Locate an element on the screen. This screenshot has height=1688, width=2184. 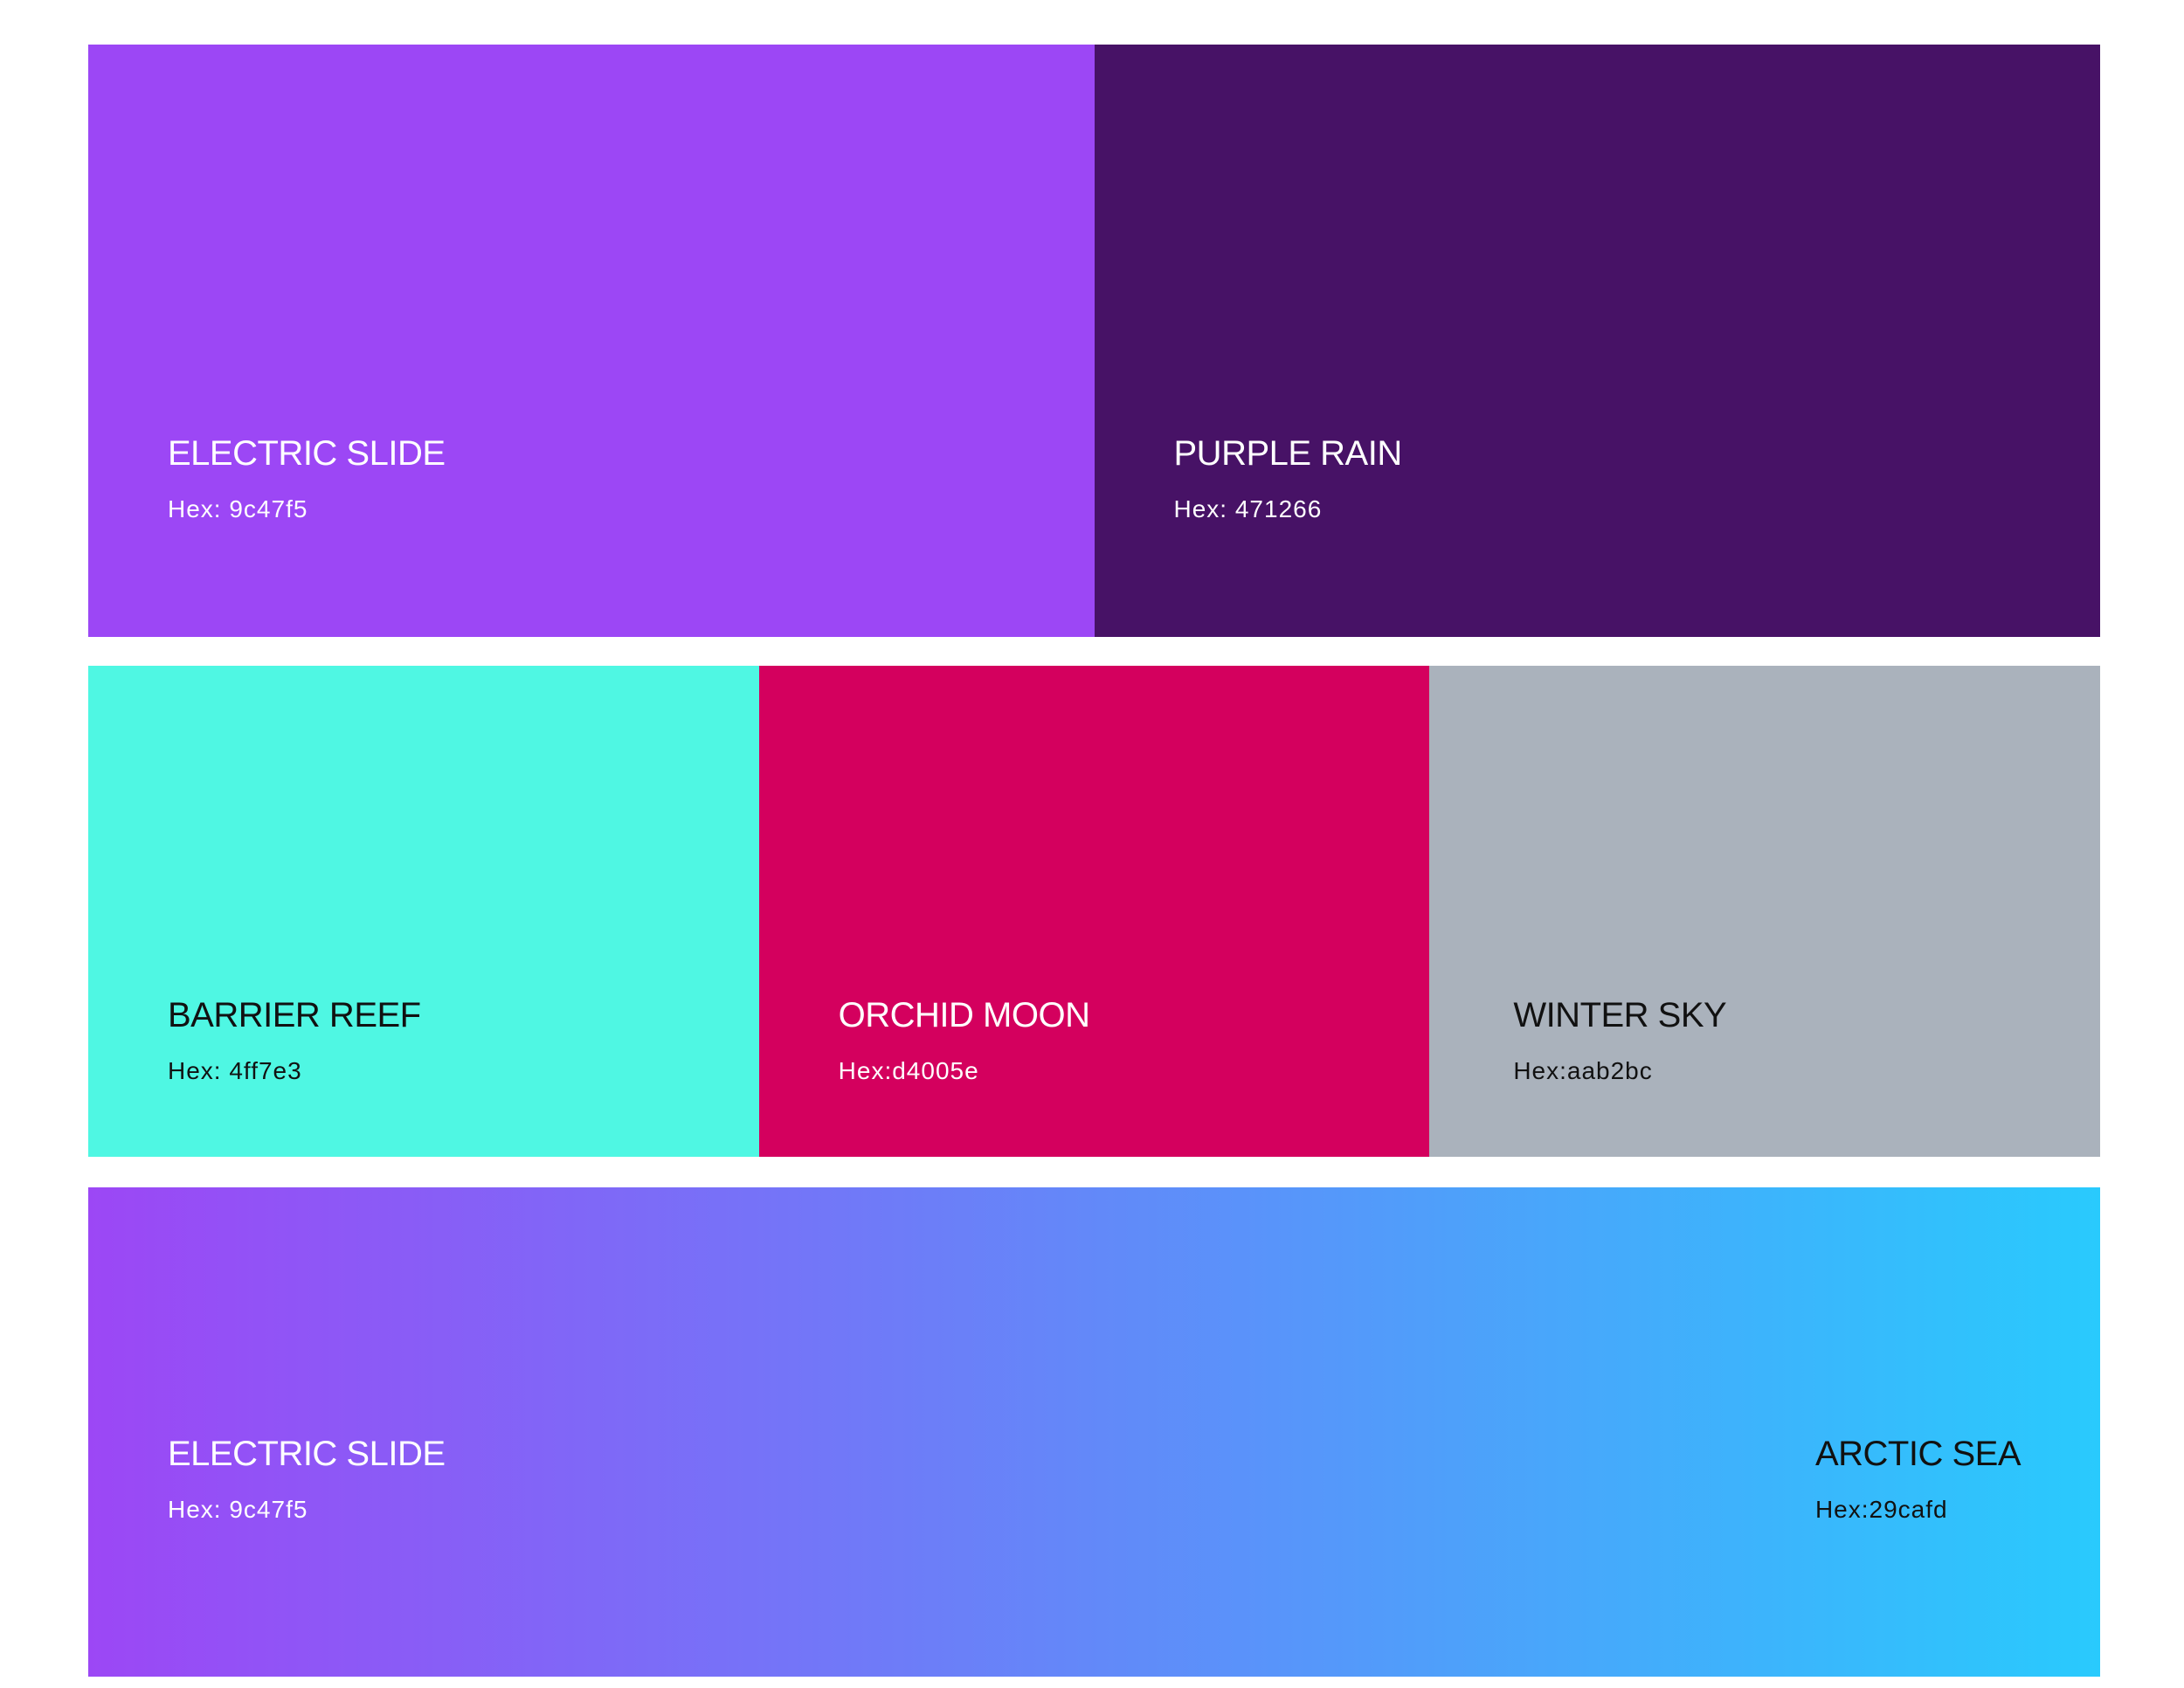
gradient-end-hex-code: Hex:29cafd is located at coordinates (1881, 1509).